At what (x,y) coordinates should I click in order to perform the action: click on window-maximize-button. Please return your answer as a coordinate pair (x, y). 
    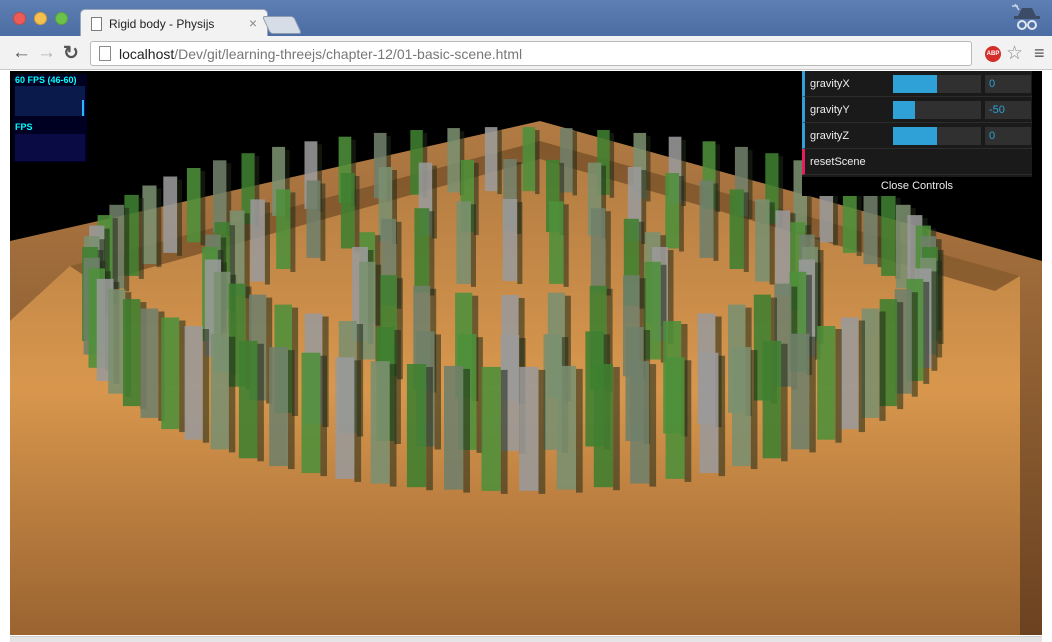
    Looking at the image, I should click on (61, 18).